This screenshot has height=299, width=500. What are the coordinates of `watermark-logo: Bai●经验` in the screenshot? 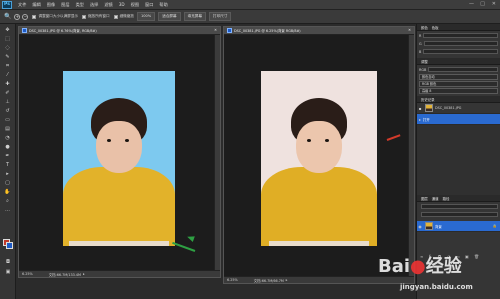 It's located at (420, 266).